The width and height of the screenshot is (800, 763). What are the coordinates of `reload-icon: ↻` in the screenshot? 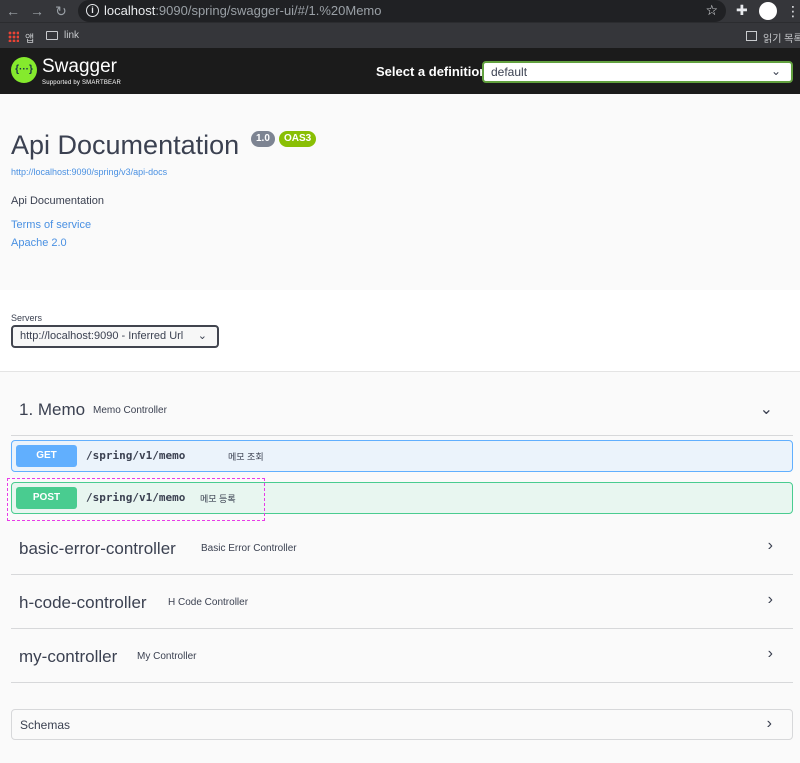 It's located at (61, 11).